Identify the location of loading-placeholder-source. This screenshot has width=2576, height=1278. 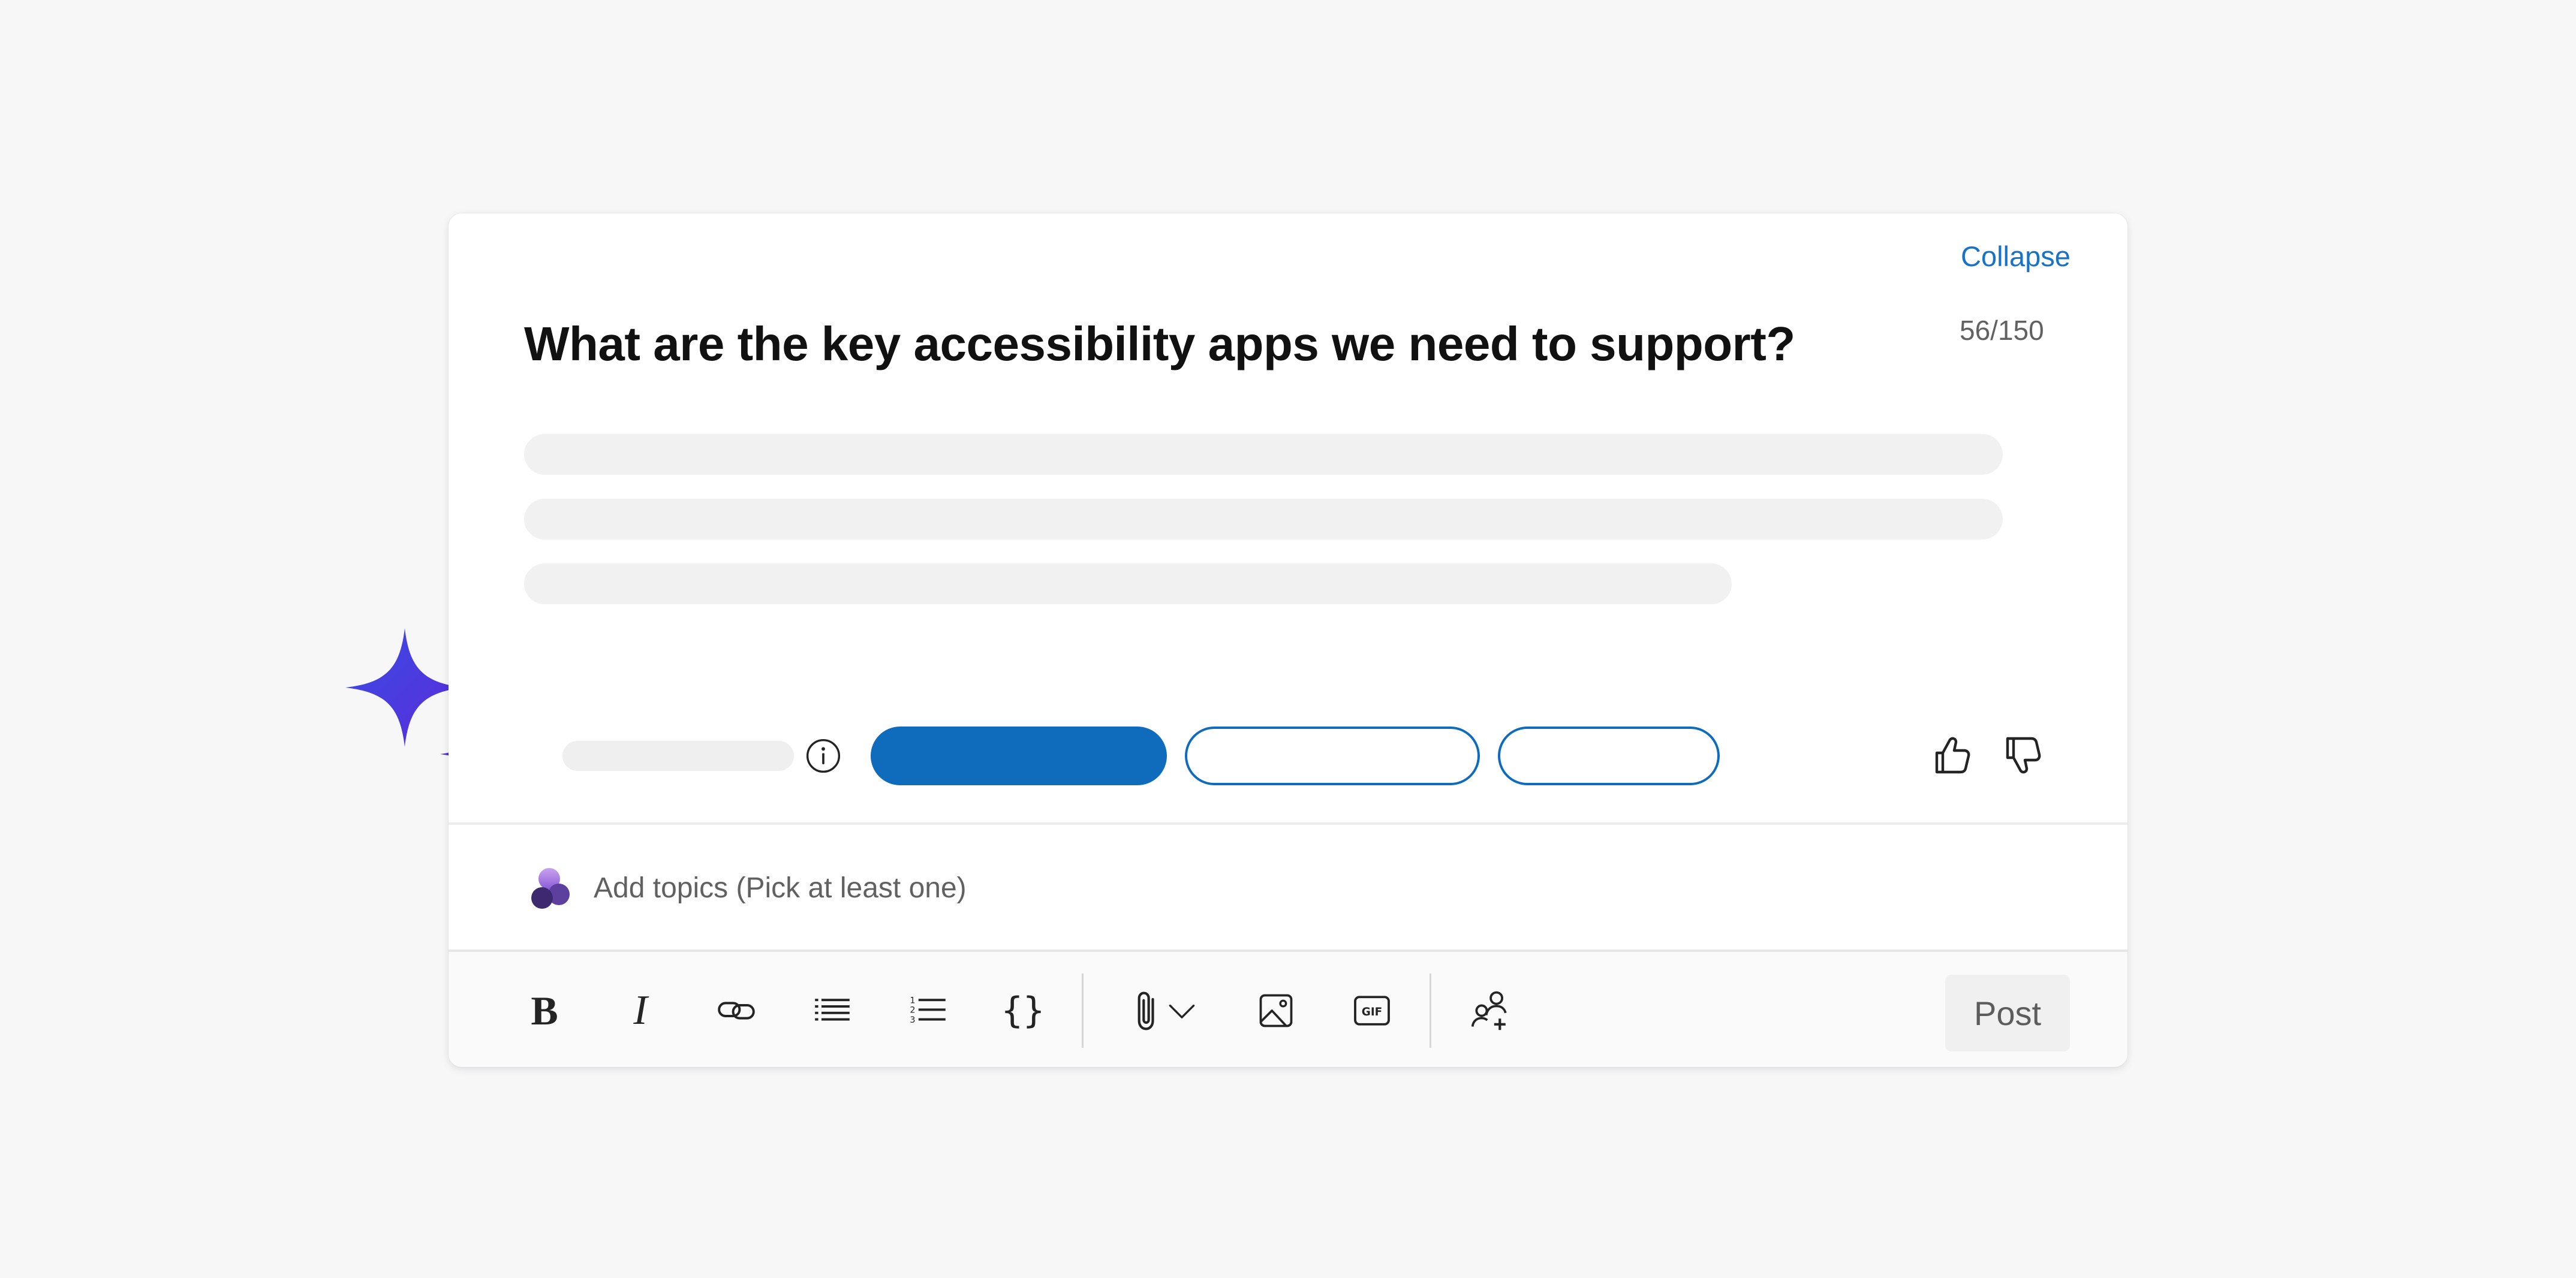
(678, 756).